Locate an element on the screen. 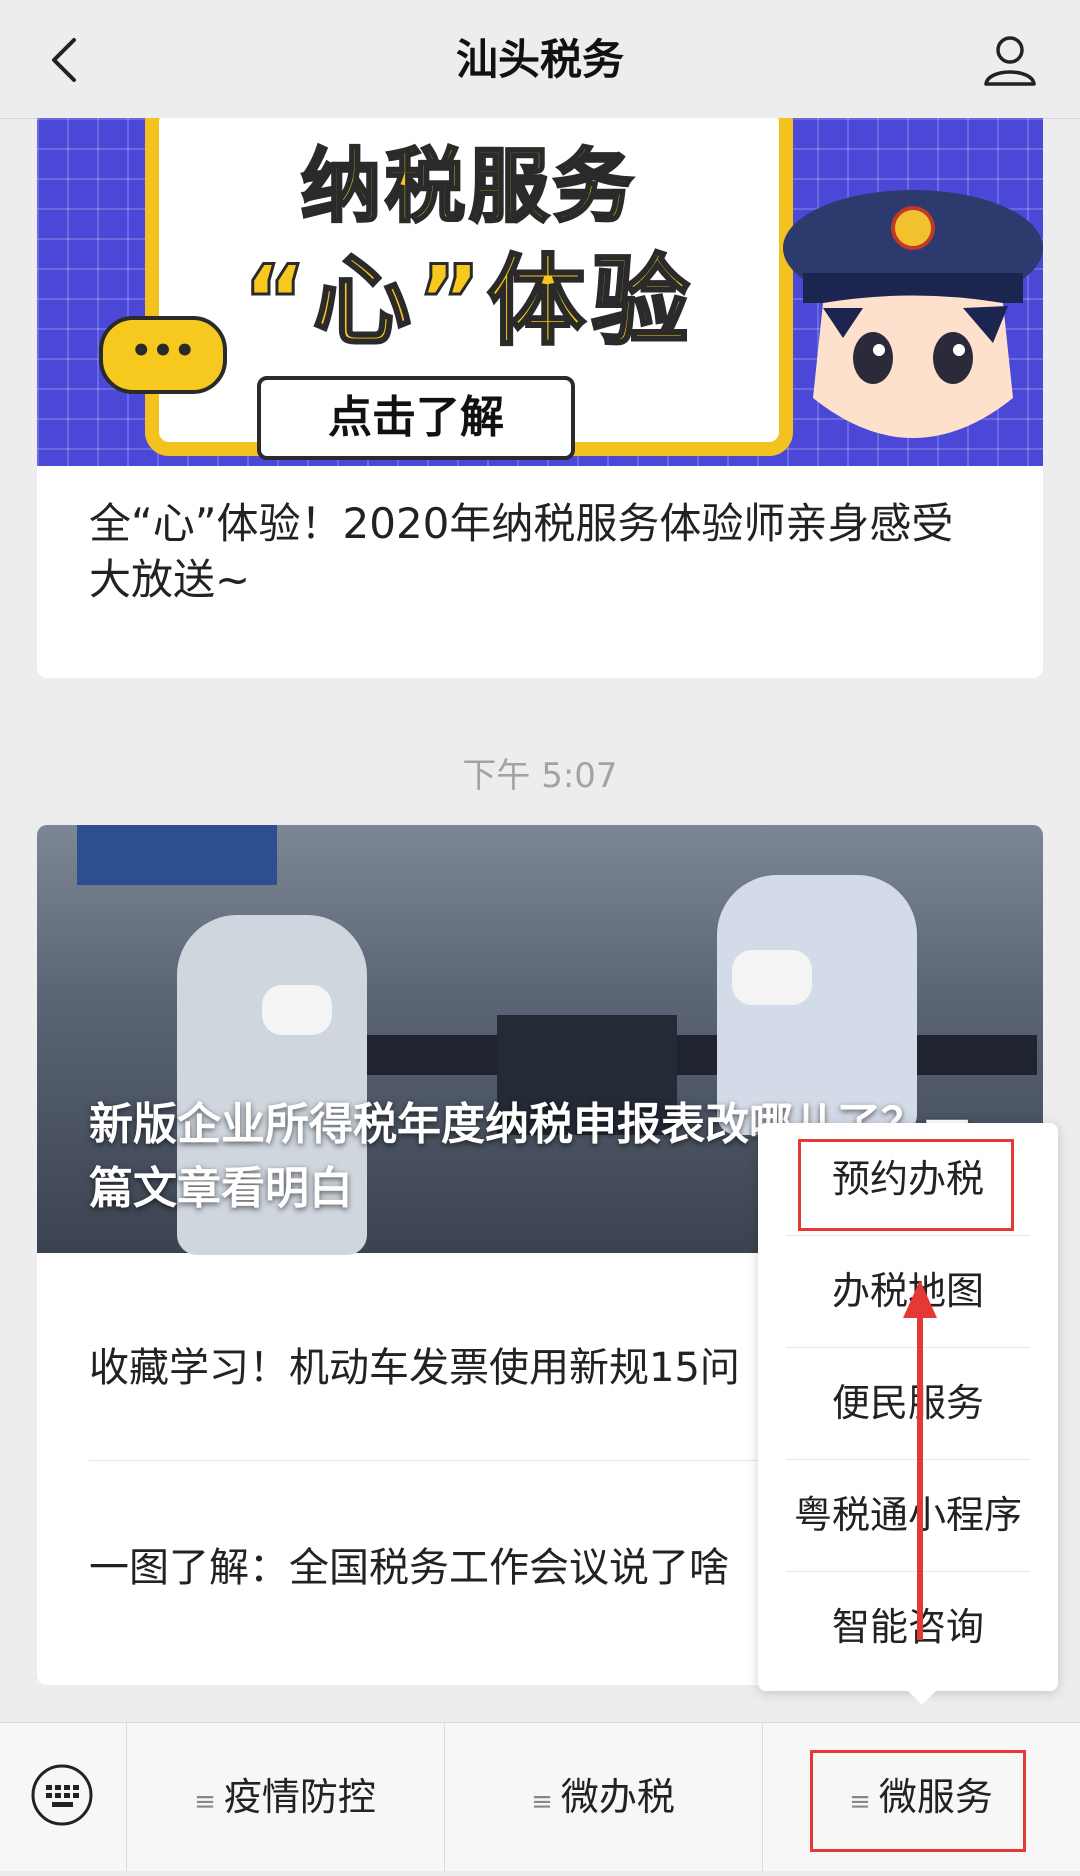 The width and height of the screenshot is (1080, 1876). highlight-box-micro-service is located at coordinates (918, 1801).